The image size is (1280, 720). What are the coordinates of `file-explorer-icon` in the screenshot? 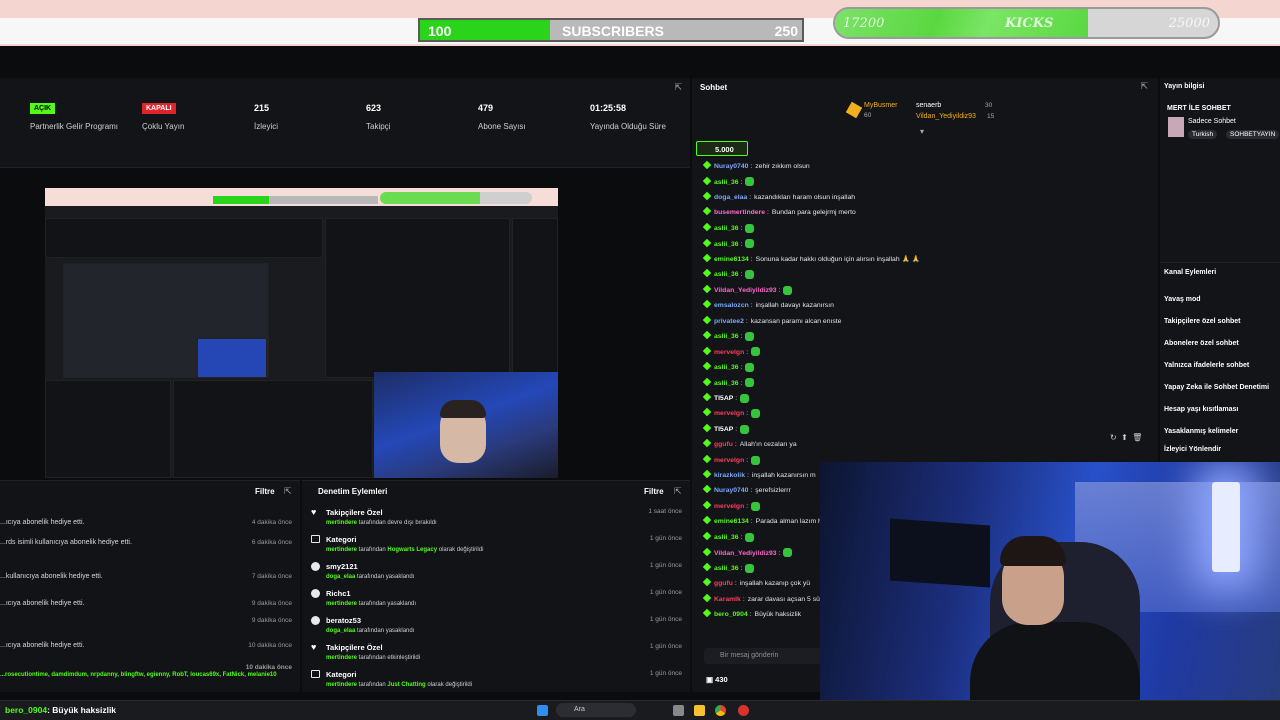 It's located at (699, 710).